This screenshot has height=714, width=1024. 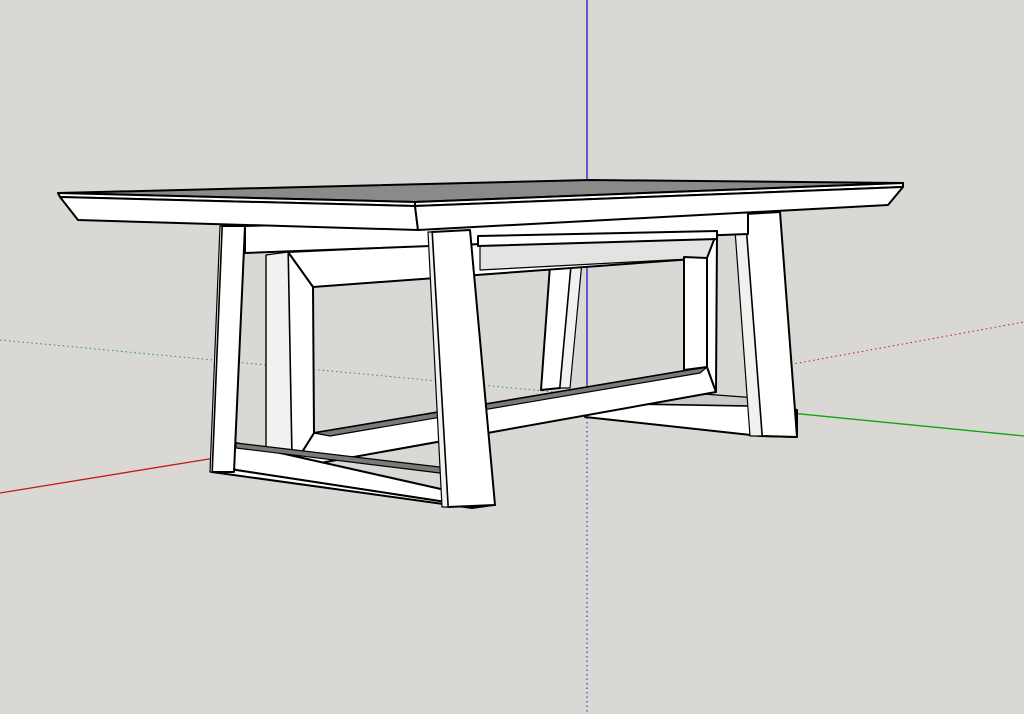 I want to click on stretcher-frame, so click(x=491, y=351).